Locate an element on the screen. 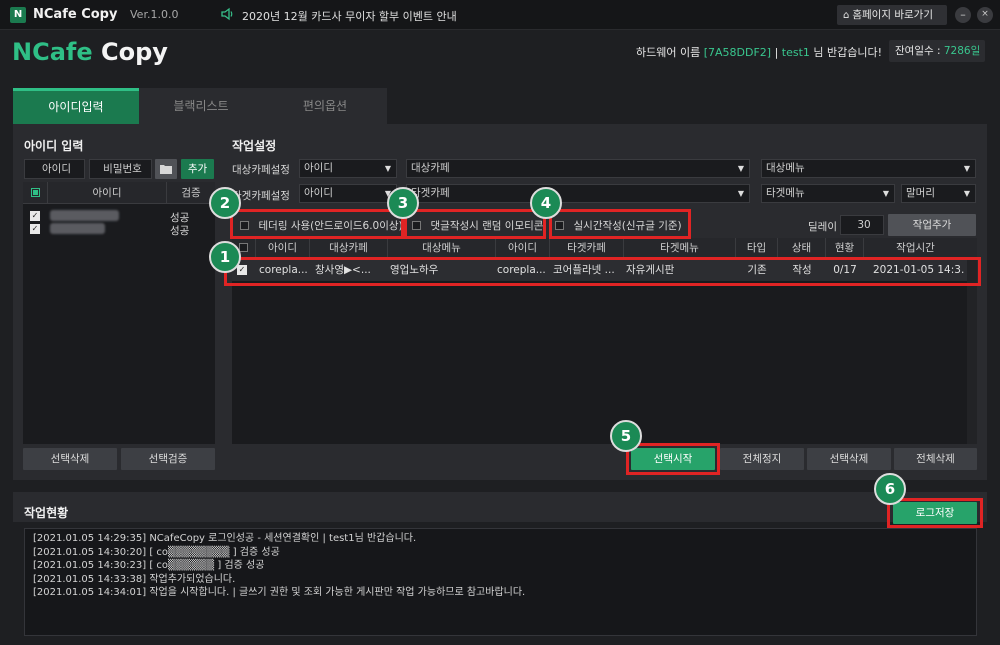 The width and height of the screenshot is (1000, 645). callout-badge: 1 is located at coordinates (225, 257).